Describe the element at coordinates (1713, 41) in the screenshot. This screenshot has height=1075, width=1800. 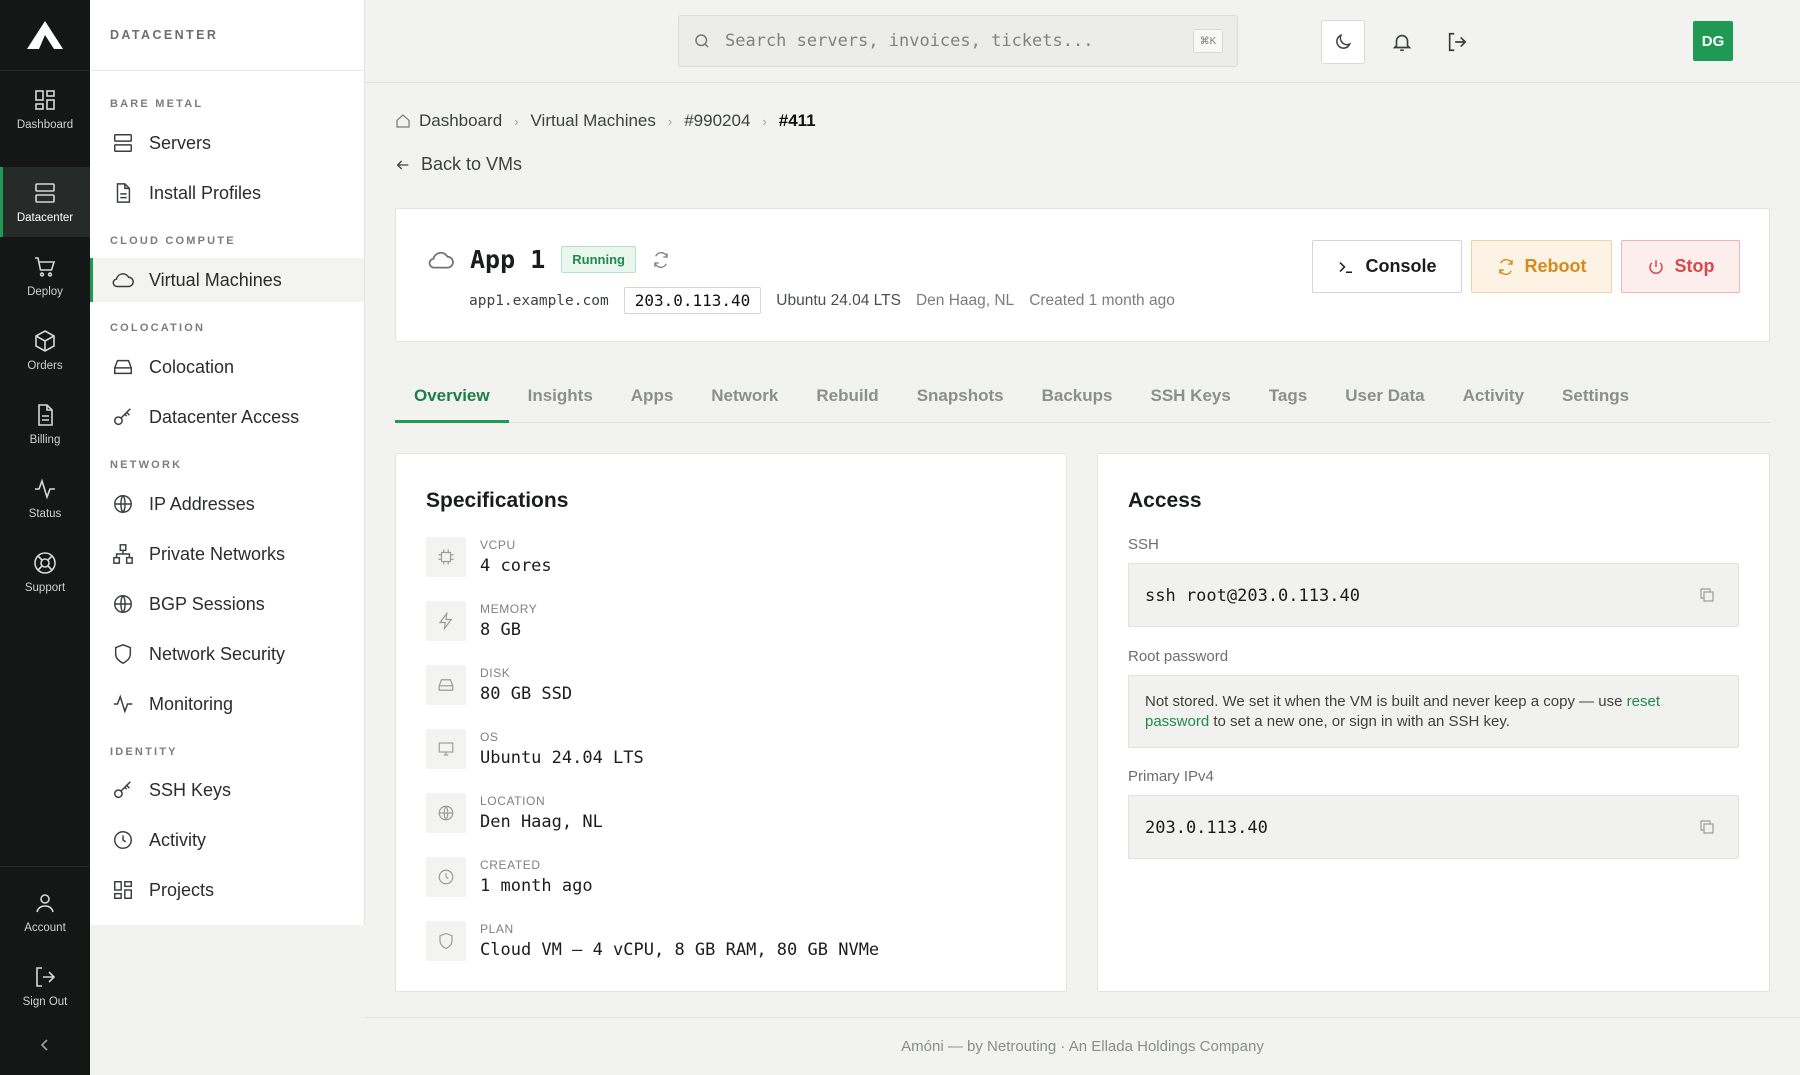
I see `avatar: DG` at that location.